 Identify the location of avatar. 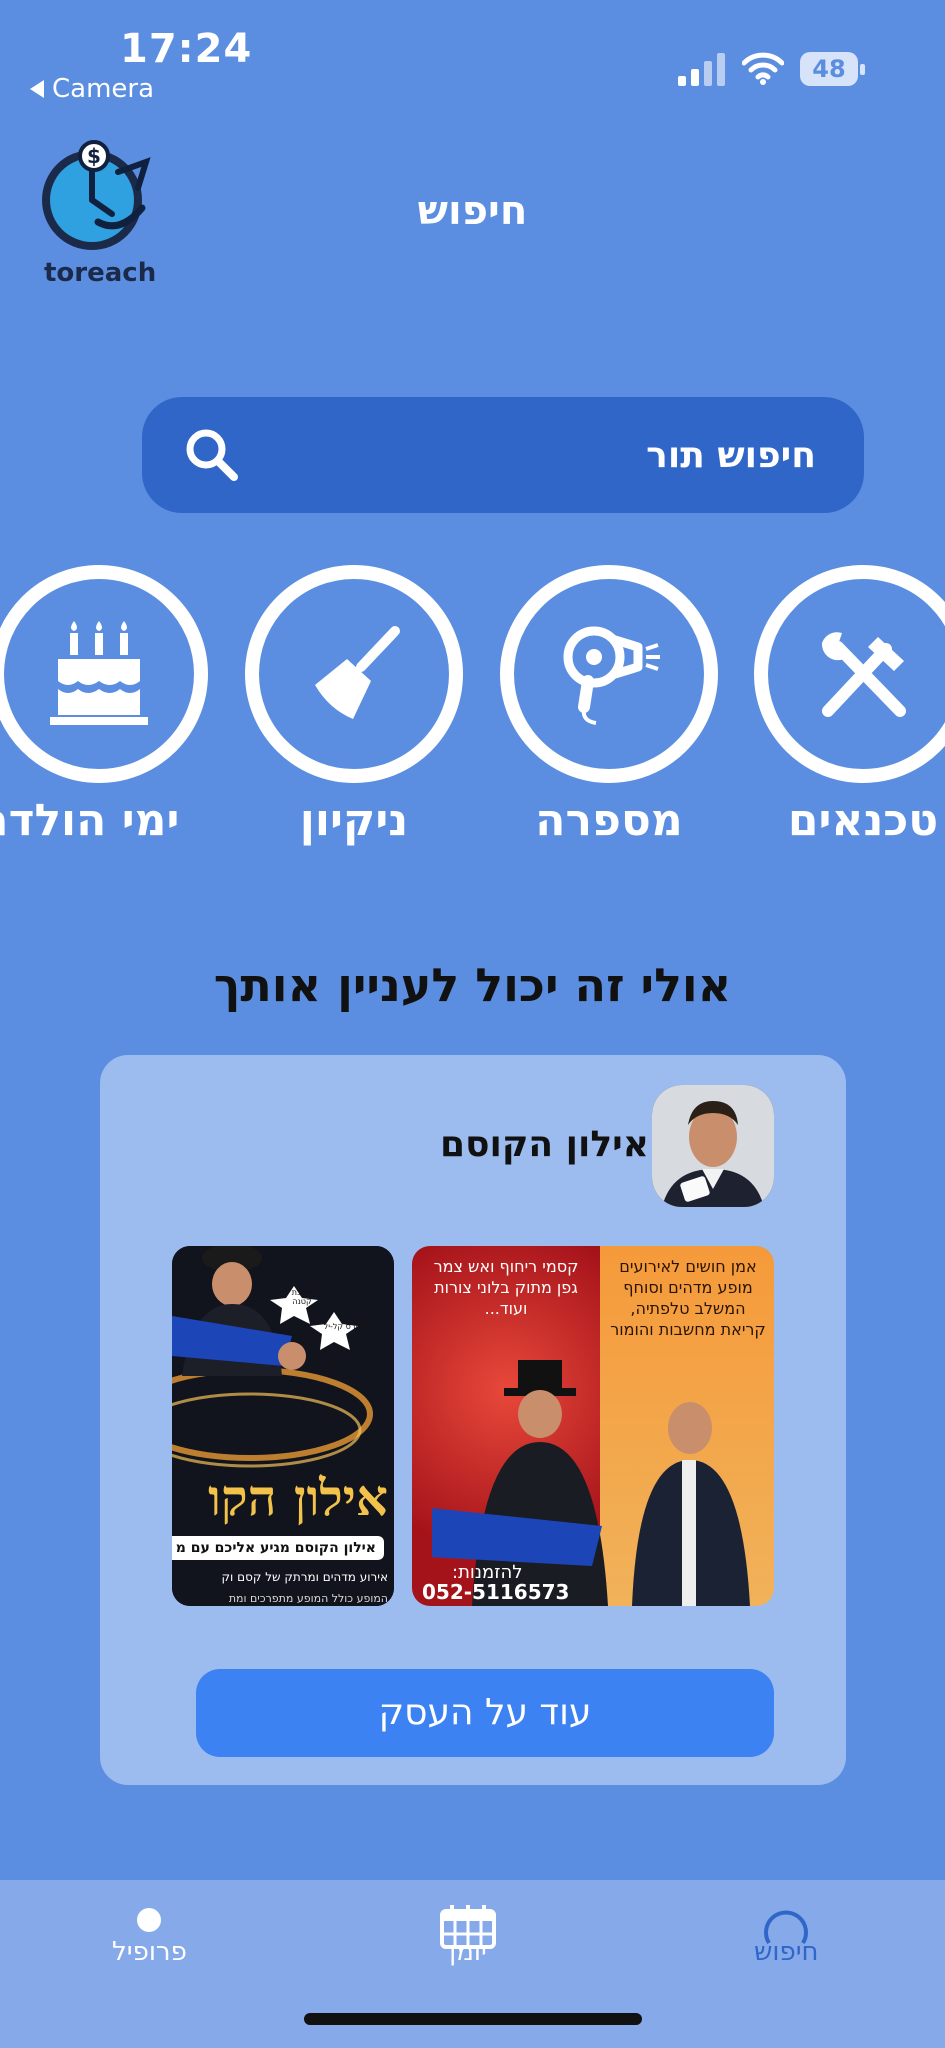
(713, 1146).